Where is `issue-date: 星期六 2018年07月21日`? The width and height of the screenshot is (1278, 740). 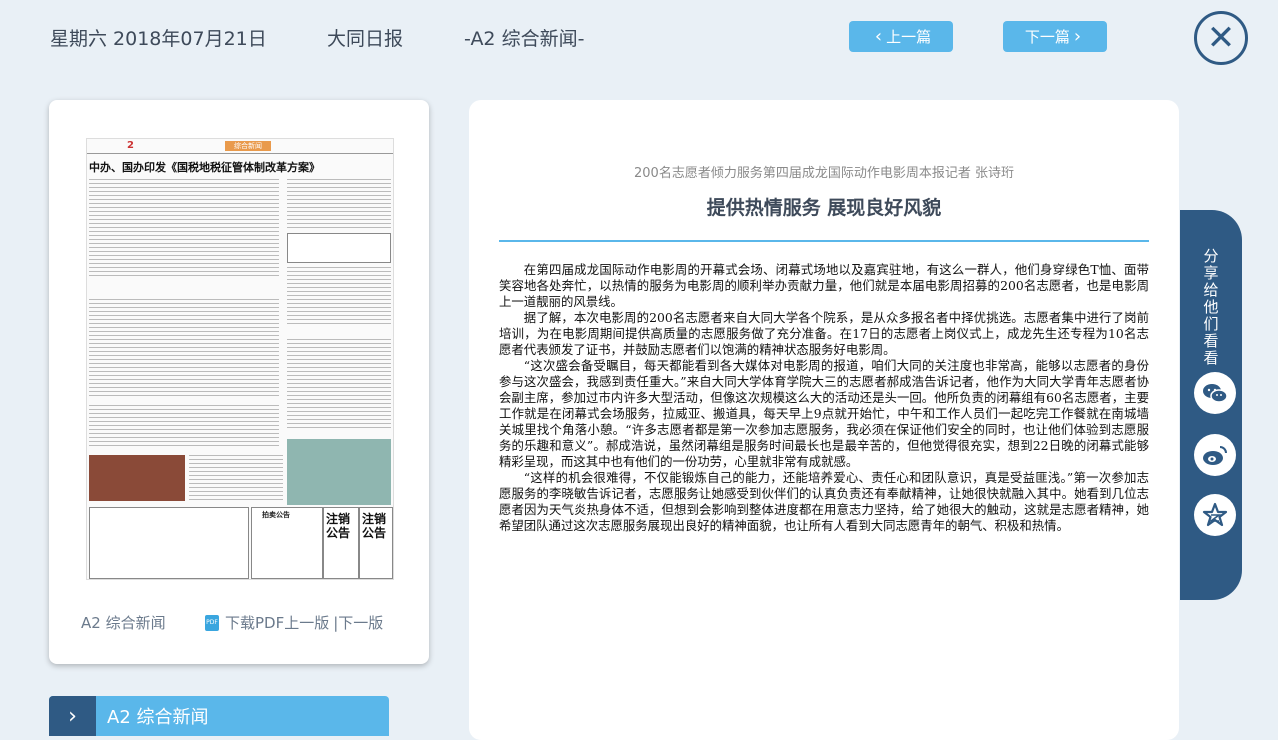 issue-date: 星期六 2018年07月21日 is located at coordinates (158, 39).